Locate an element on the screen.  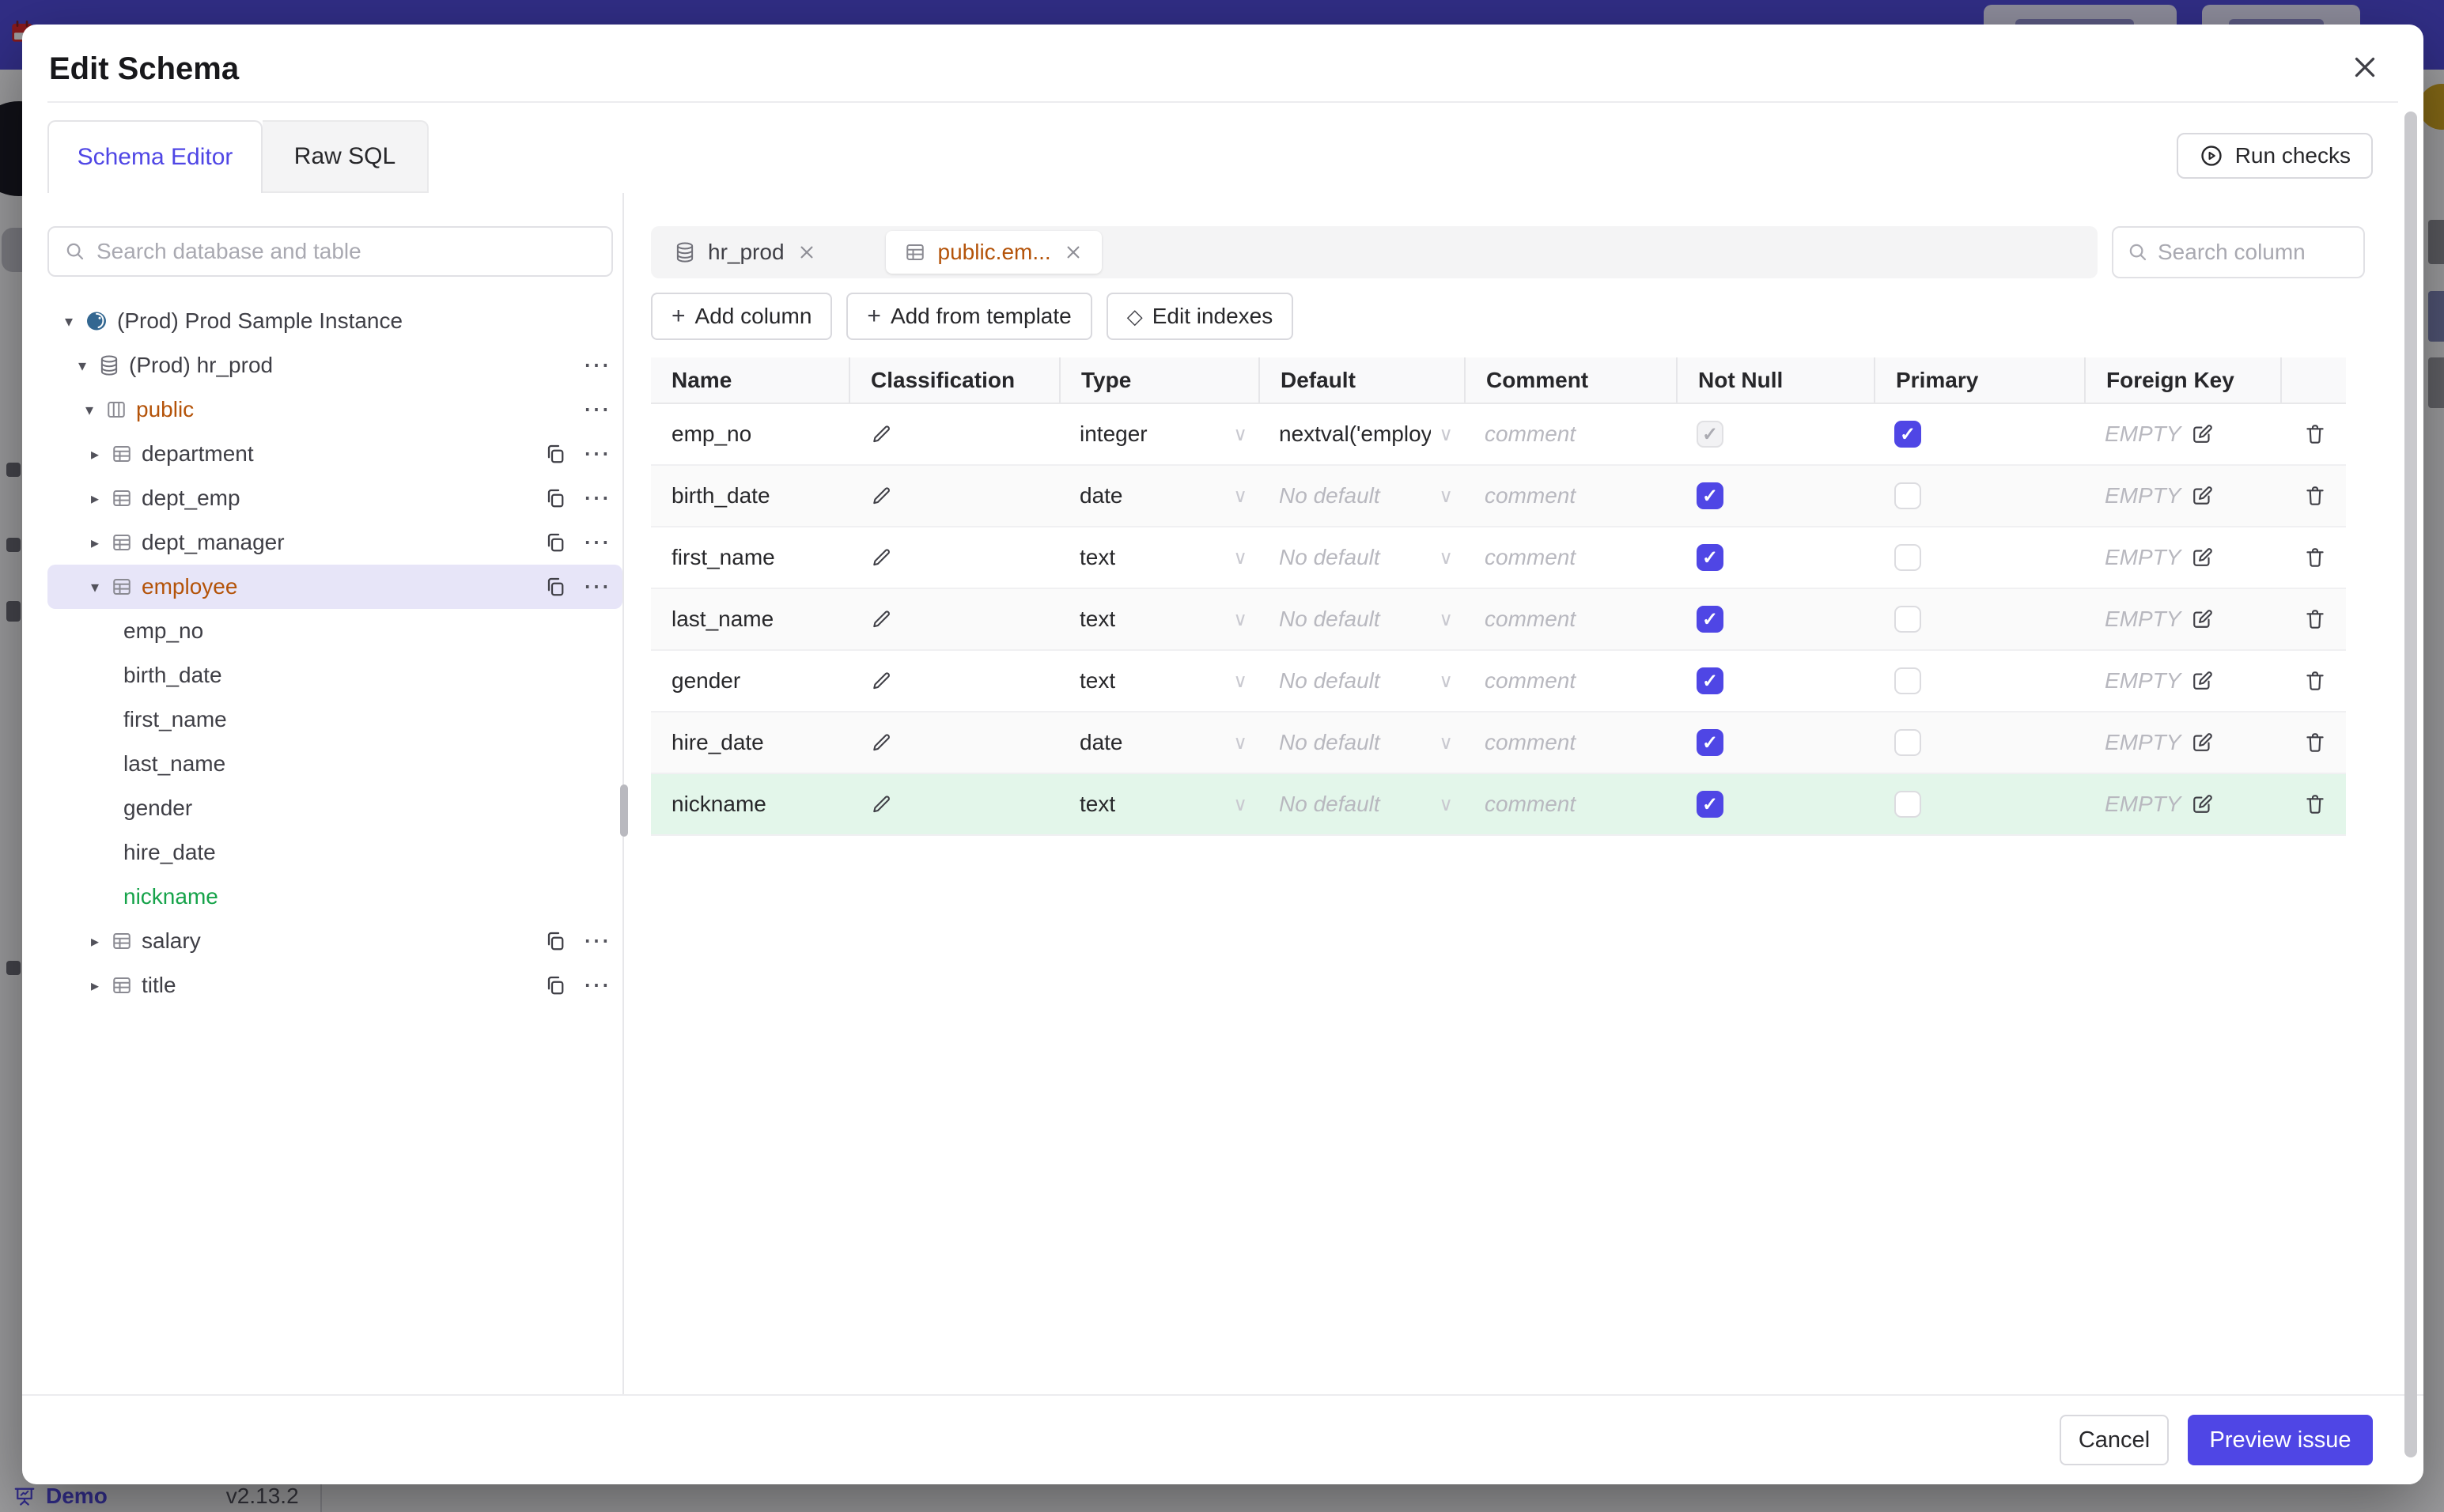
tree-item-schema: ▾ public ⋯ is located at coordinates (334, 410).